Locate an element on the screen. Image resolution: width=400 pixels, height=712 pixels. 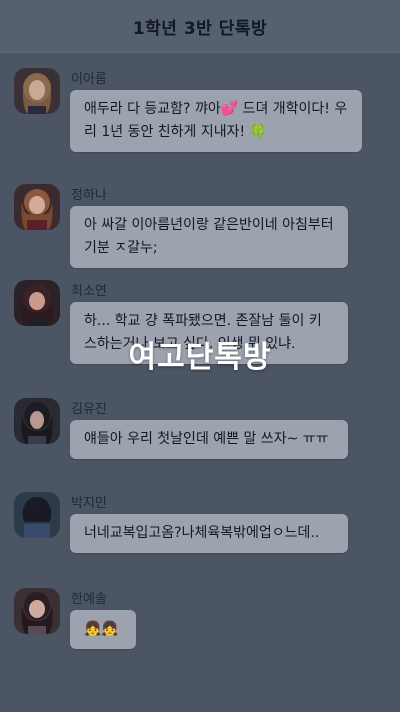
message-bubble: 얘들아 우리 첫날인데 예쁜 말 쓰자~ ㅠㅠ is located at coordinates (209, 439).